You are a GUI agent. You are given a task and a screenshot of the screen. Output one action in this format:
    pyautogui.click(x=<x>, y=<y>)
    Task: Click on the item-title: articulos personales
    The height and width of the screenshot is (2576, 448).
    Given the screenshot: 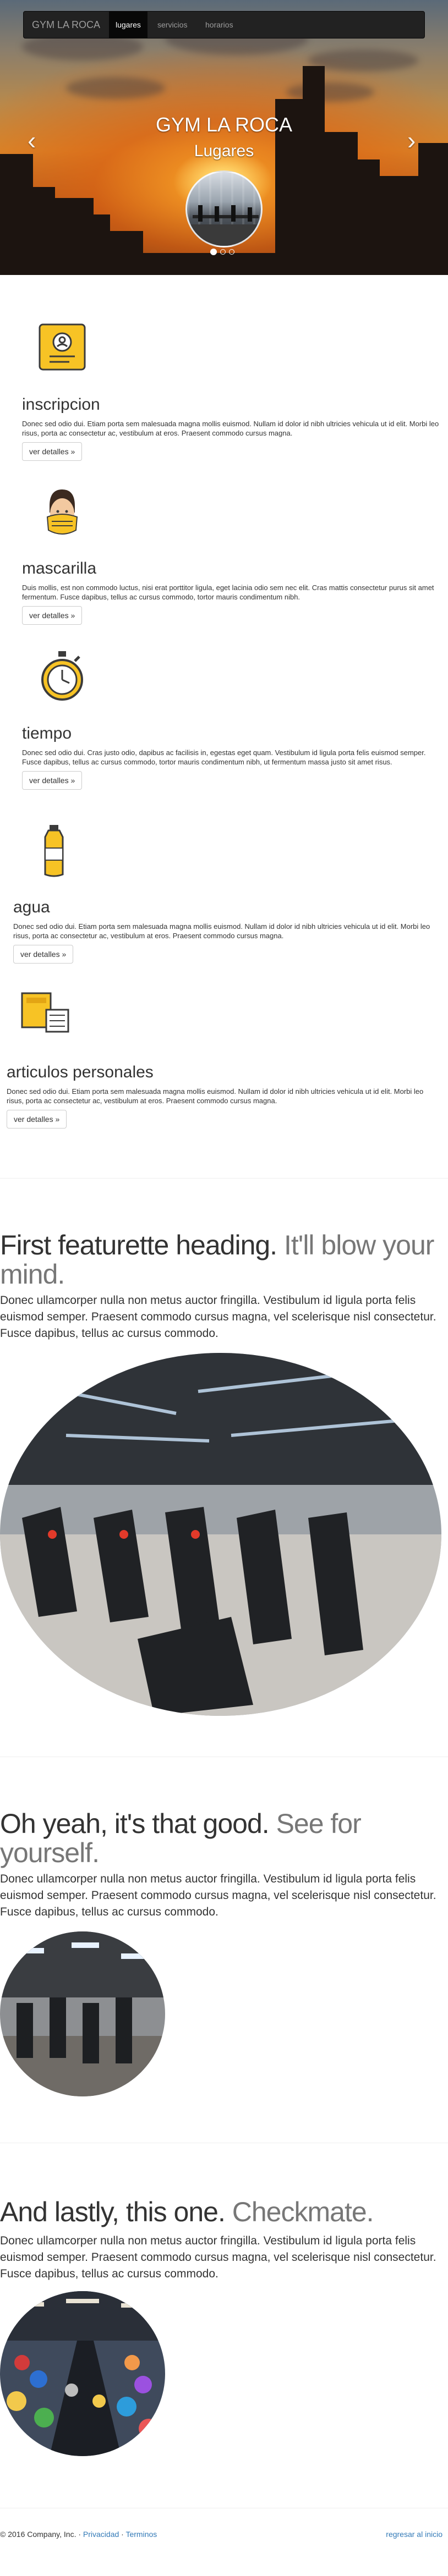 What is the action you would take?
    pyautogui.click(x=80, y=1072)
    